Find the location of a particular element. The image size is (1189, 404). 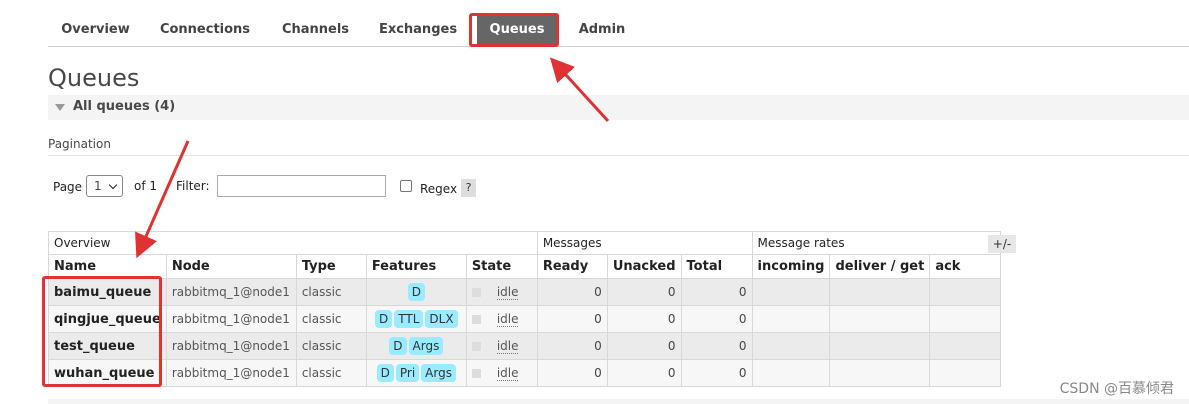

filter-input is located at coordinates (301, 186).